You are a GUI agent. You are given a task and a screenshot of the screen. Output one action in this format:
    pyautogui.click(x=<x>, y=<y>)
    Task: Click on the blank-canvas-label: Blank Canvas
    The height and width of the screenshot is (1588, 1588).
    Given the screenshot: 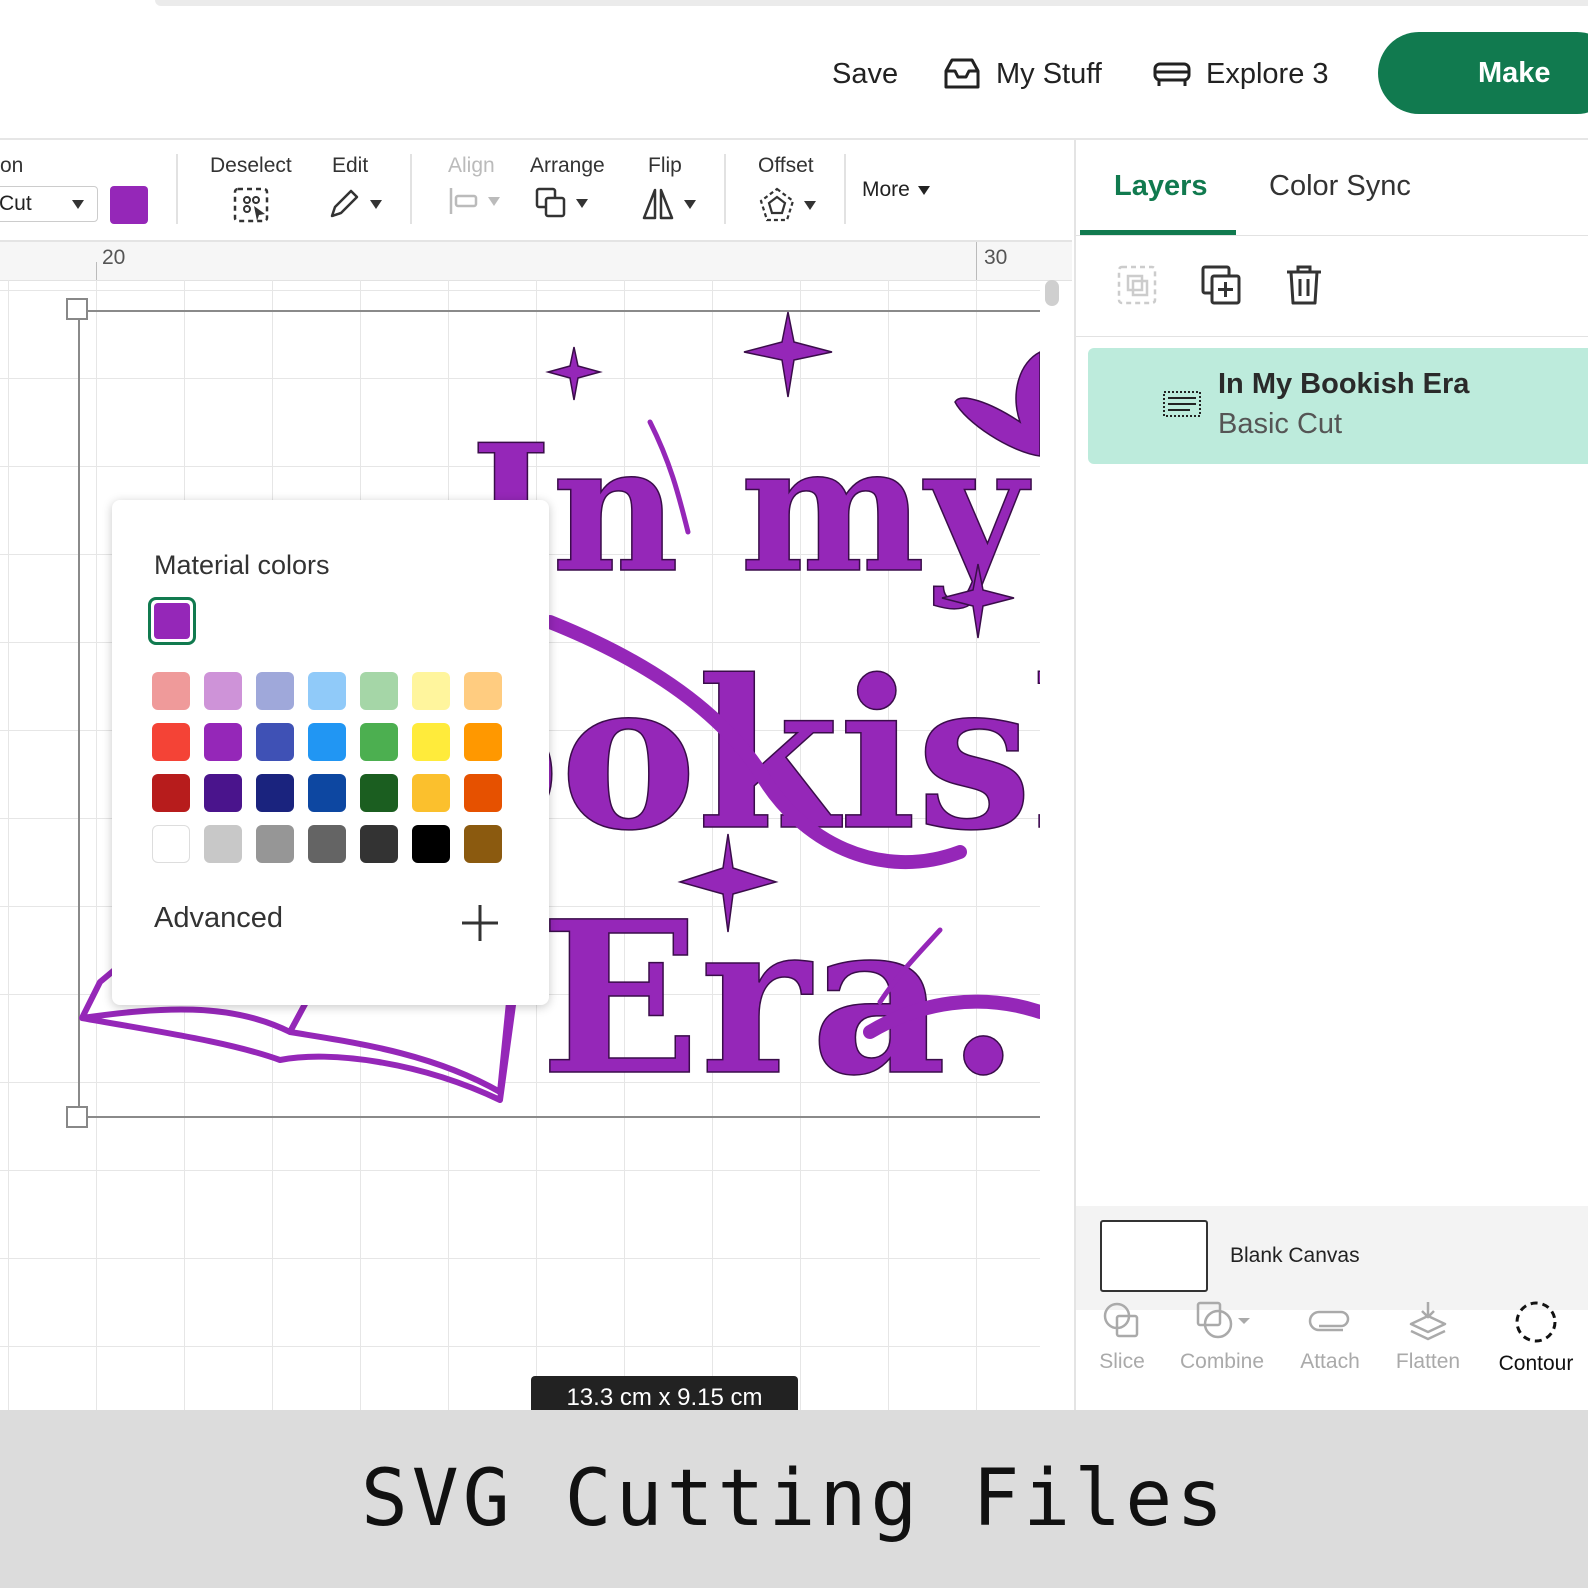 What is the action you would take?
    pyautogui.click(x=1295, y=1255)
    